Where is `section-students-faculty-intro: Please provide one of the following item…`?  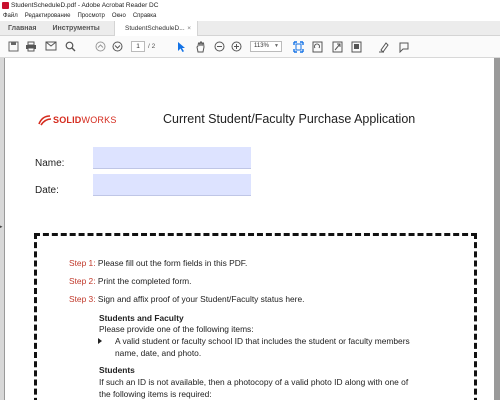
section-students-faculty-intro: Please provide one of the following item… is located at coordinates (176, 329).